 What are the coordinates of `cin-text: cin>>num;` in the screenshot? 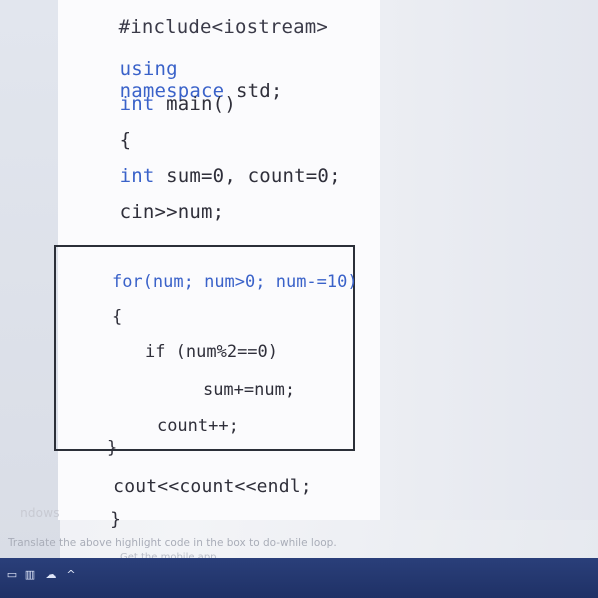 It's located at (172, 212).